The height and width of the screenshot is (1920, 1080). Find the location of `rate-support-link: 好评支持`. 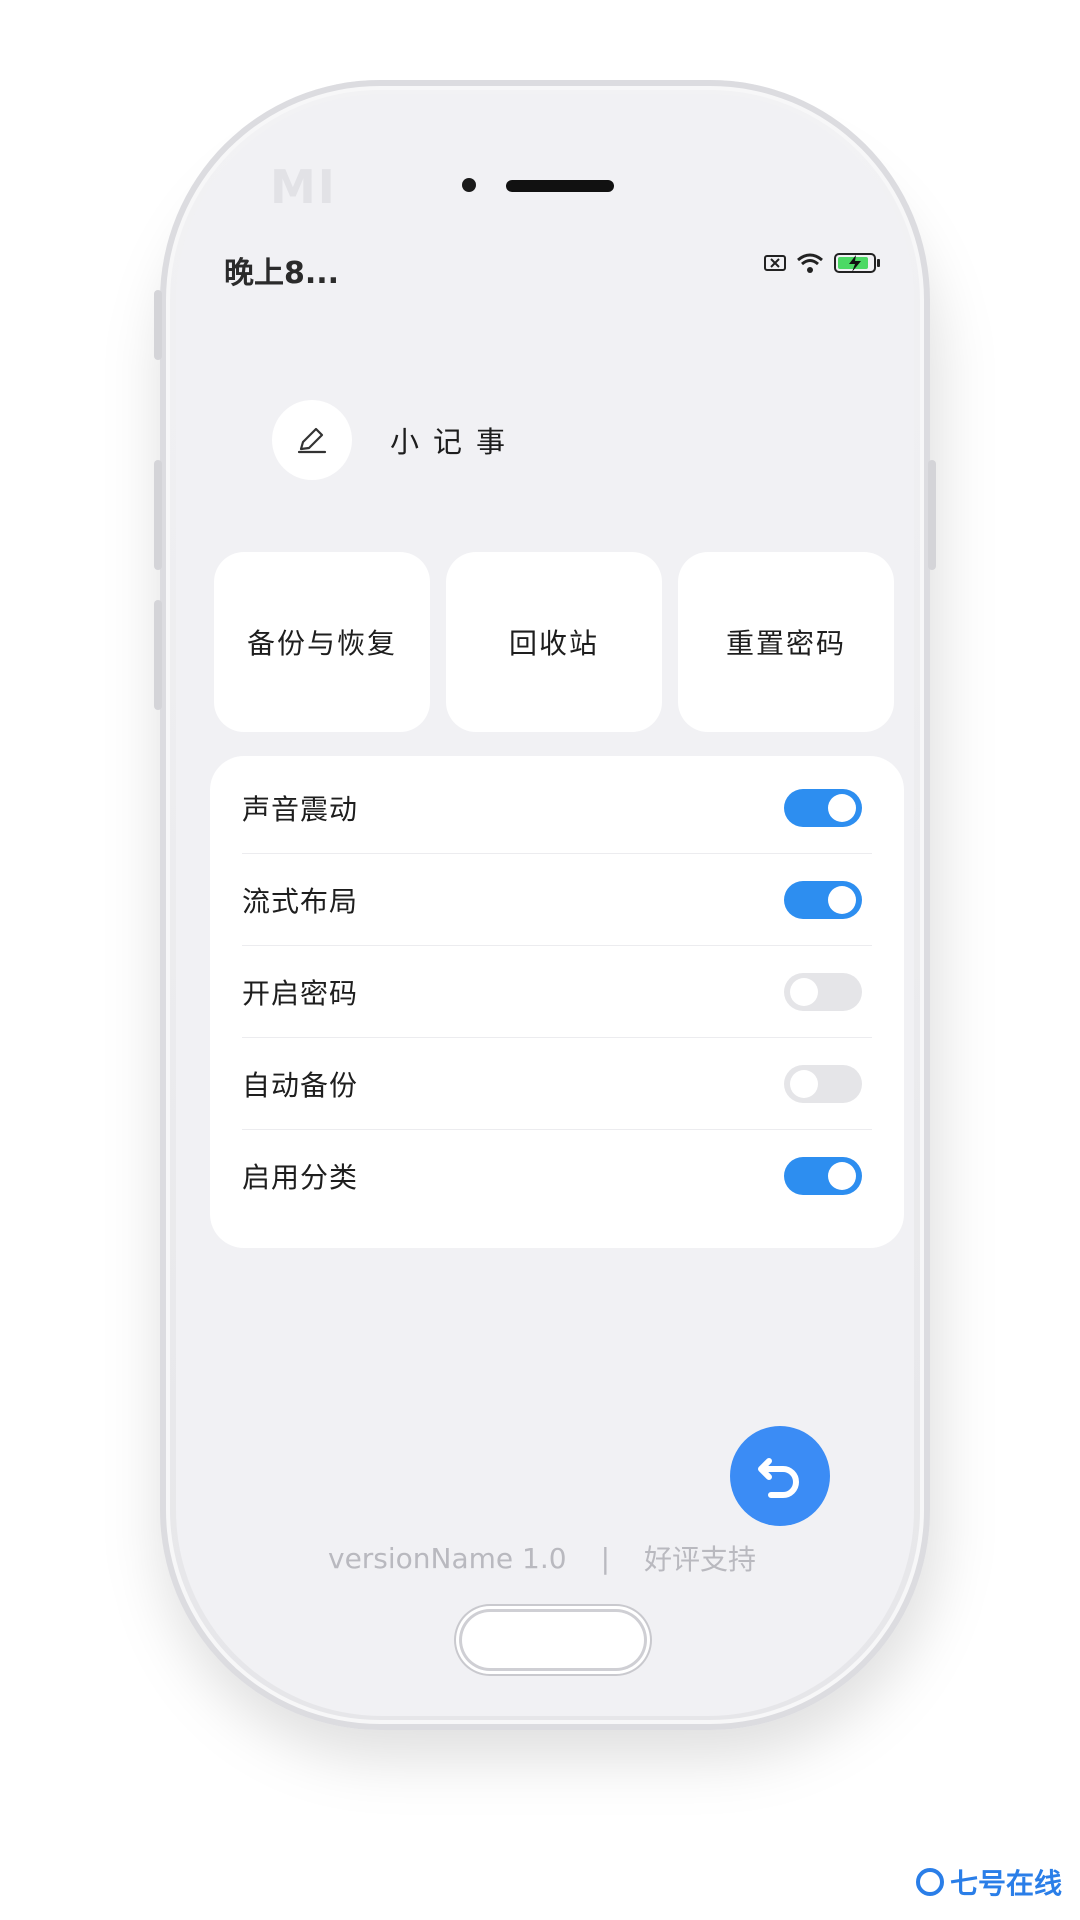

rate-support-link: 好评支持 is located at coordinates (700, 1558).